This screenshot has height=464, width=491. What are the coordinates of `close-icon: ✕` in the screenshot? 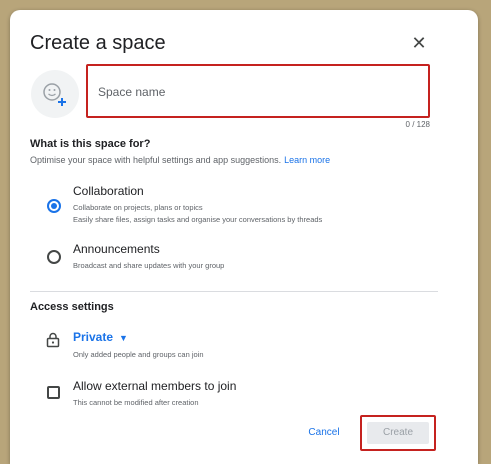 It's located at (419, 43).